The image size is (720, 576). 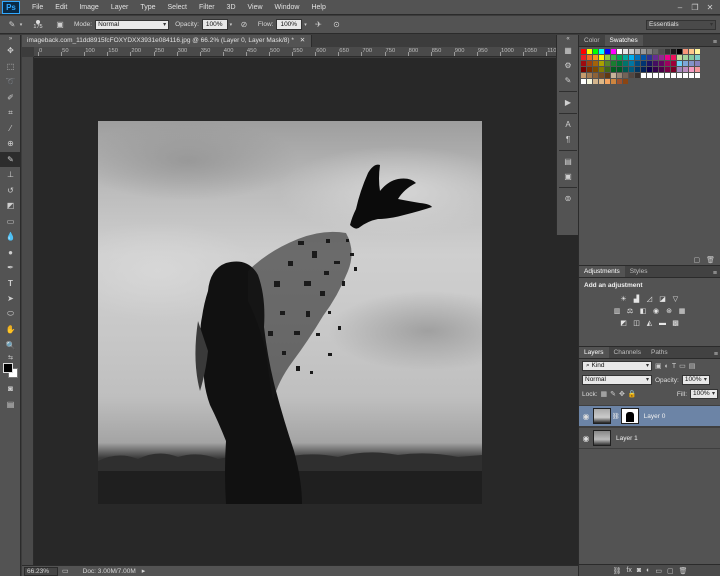 I want to click on airbrush-icon: ✈, so click(x=318, y=25).